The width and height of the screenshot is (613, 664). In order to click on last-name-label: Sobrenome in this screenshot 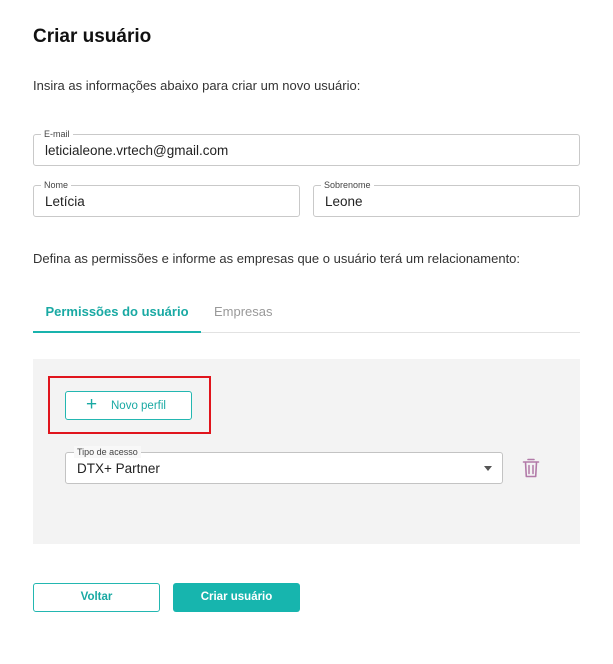, I will do `click(347, 185)`.